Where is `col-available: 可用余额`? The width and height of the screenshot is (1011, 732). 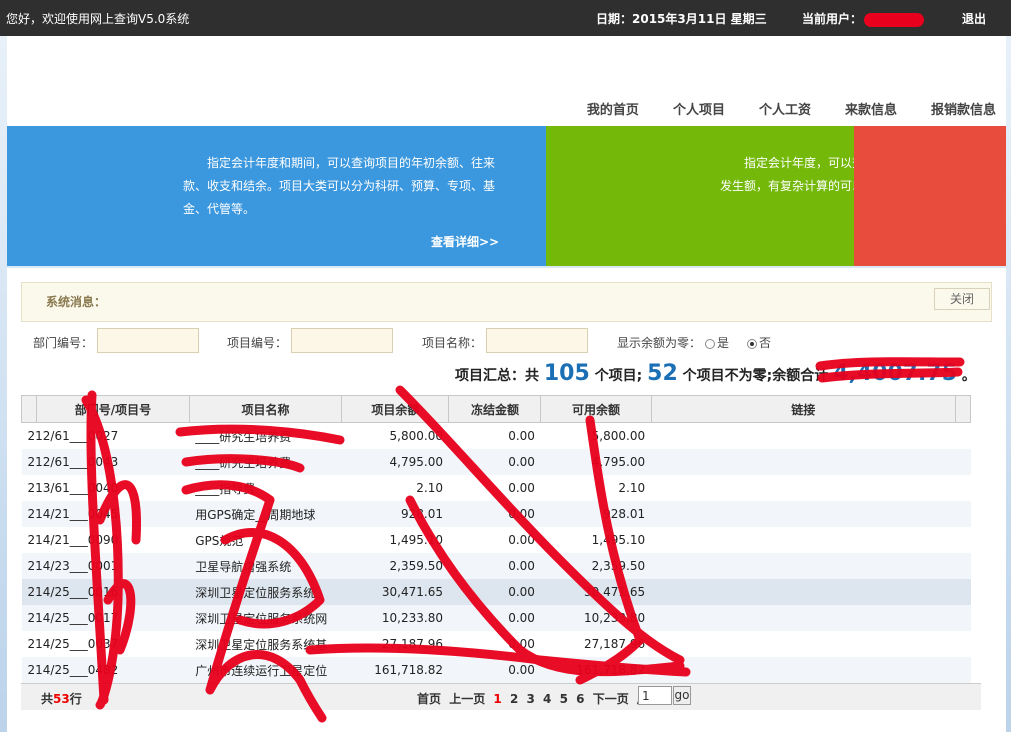 col-available: 可用余额 is located at coordinates (596, 409).